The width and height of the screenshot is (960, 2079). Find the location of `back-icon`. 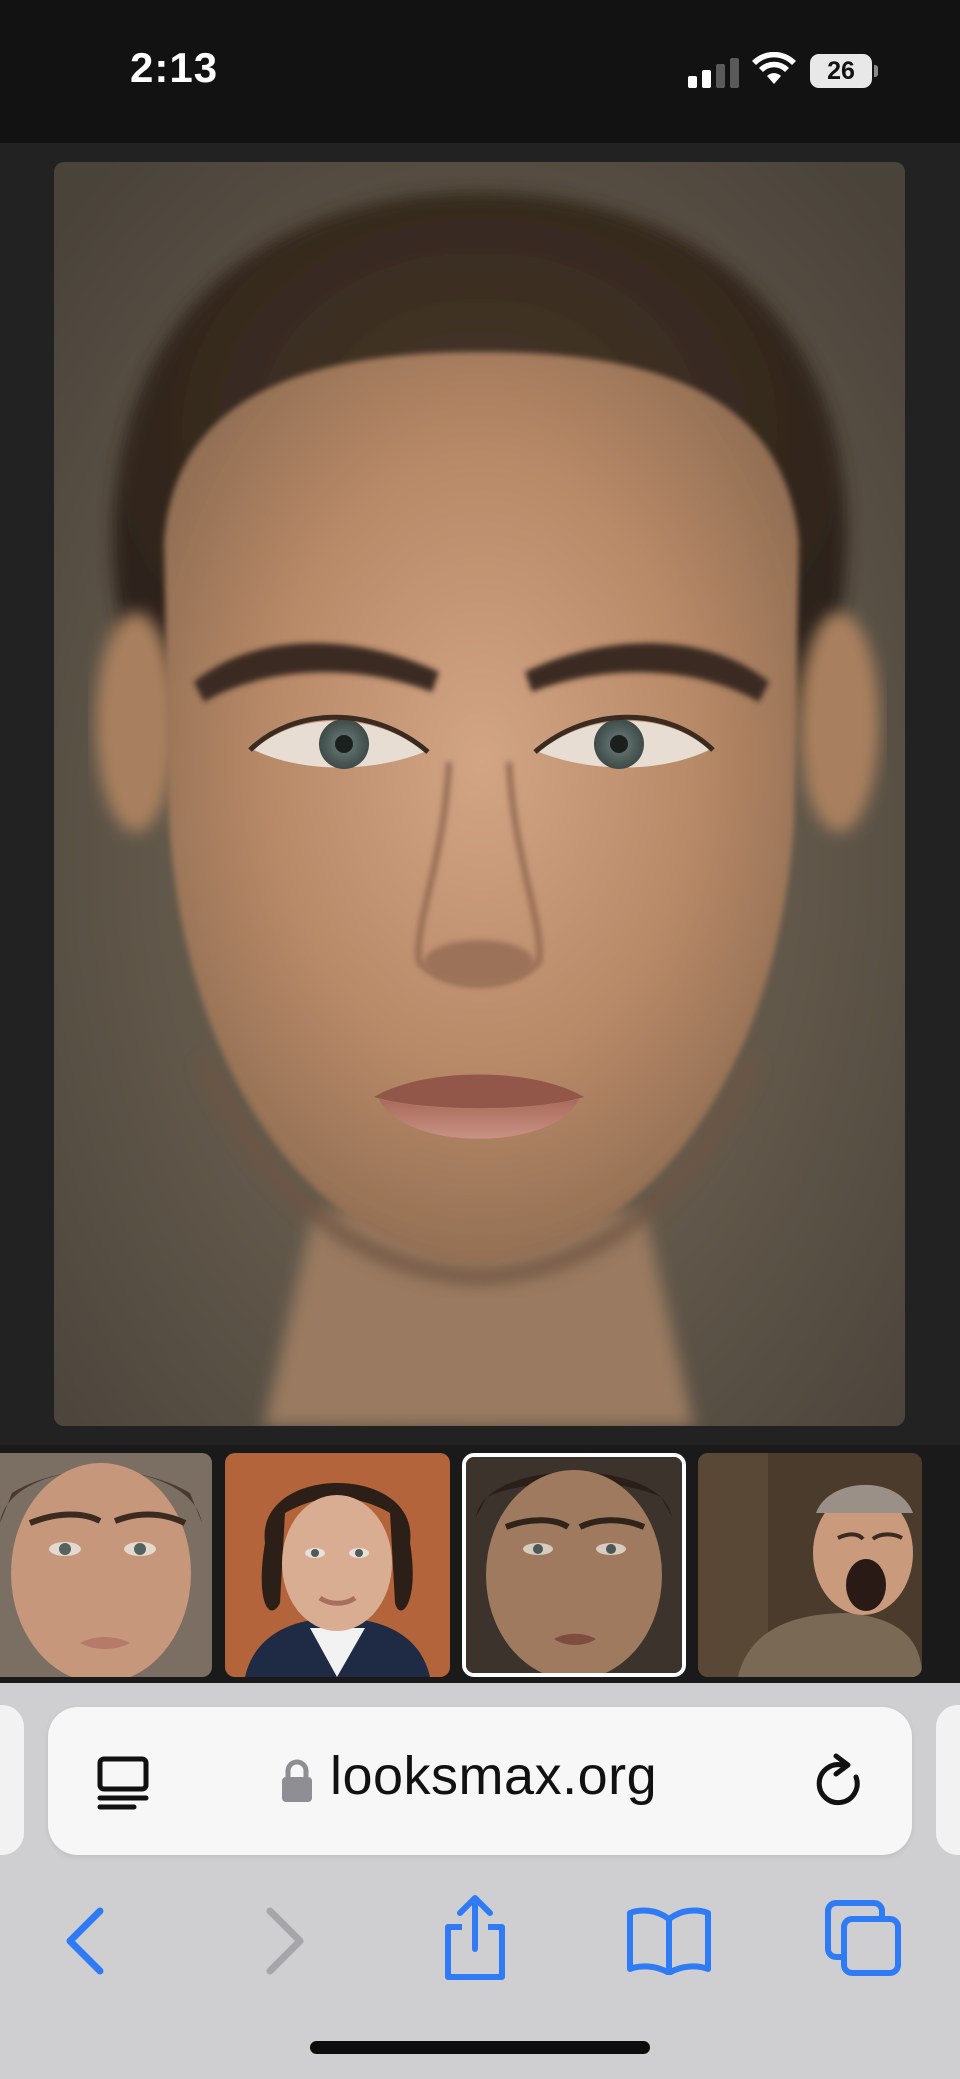

back-icon is located at coordinates (85, 1941).